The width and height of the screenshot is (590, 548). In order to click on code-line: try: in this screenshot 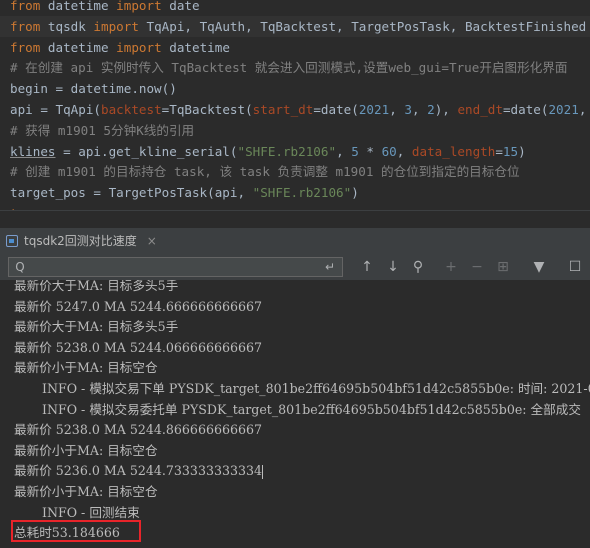, I will do `click(20, 206)`.